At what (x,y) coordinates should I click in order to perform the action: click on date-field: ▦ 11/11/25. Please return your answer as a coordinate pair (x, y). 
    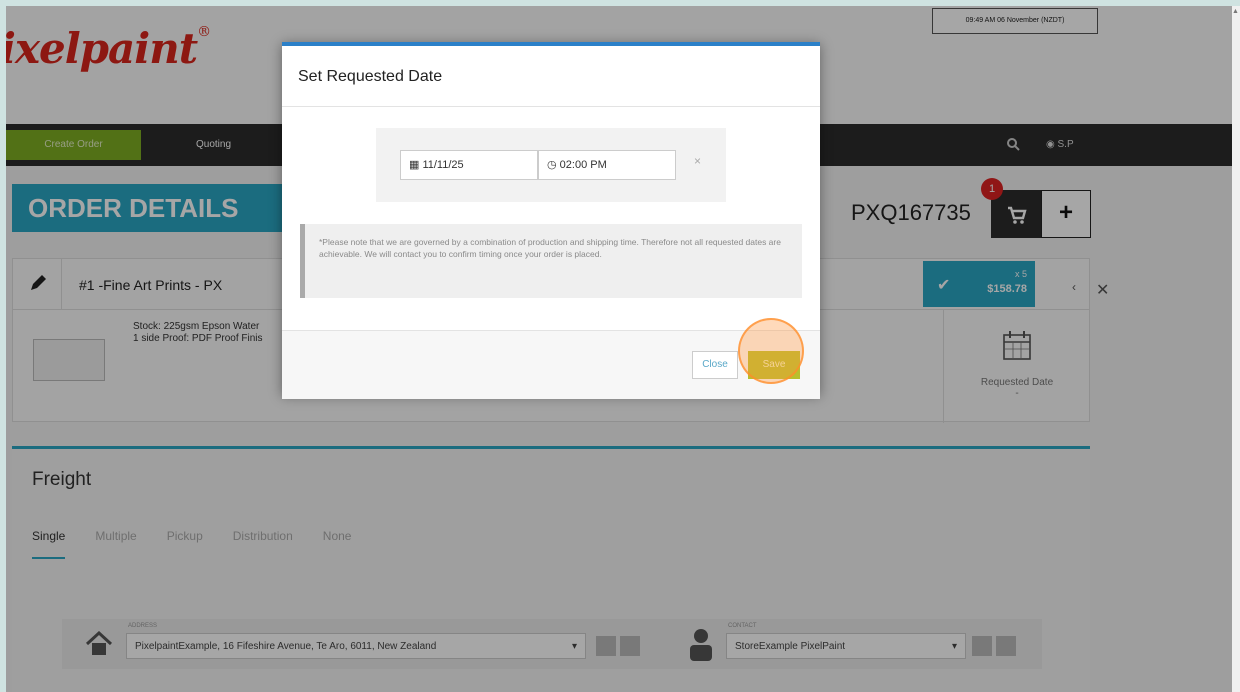
    Looking at the image, I should click on (469, 165).